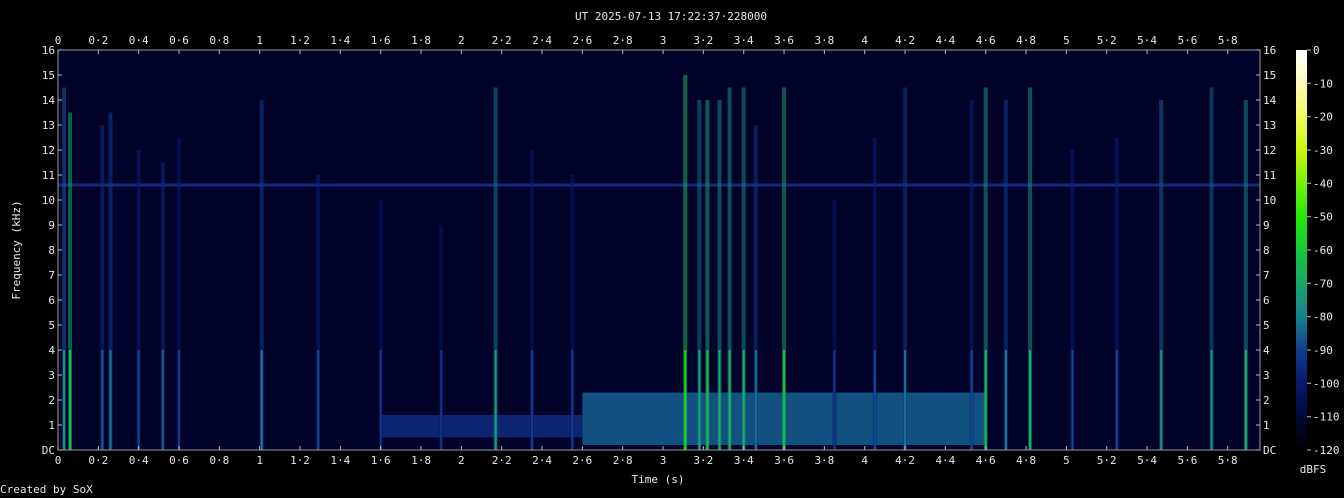  Describe the element at coordinates (1326, 450) in the screenshot. I see `colorbar-tick-label: -120` at that location.